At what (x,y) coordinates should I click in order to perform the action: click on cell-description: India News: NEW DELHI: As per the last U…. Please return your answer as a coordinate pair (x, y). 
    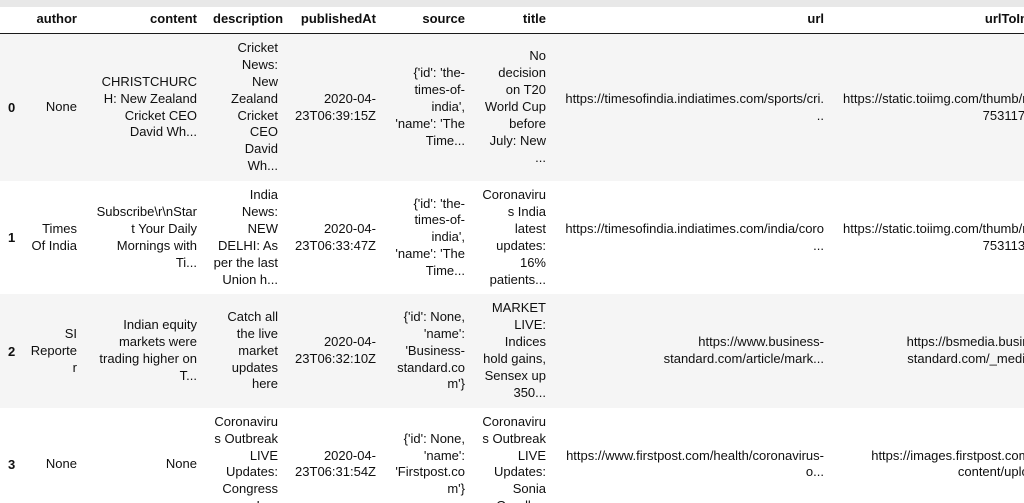
    Looking at the image, I should click on (245, 238).